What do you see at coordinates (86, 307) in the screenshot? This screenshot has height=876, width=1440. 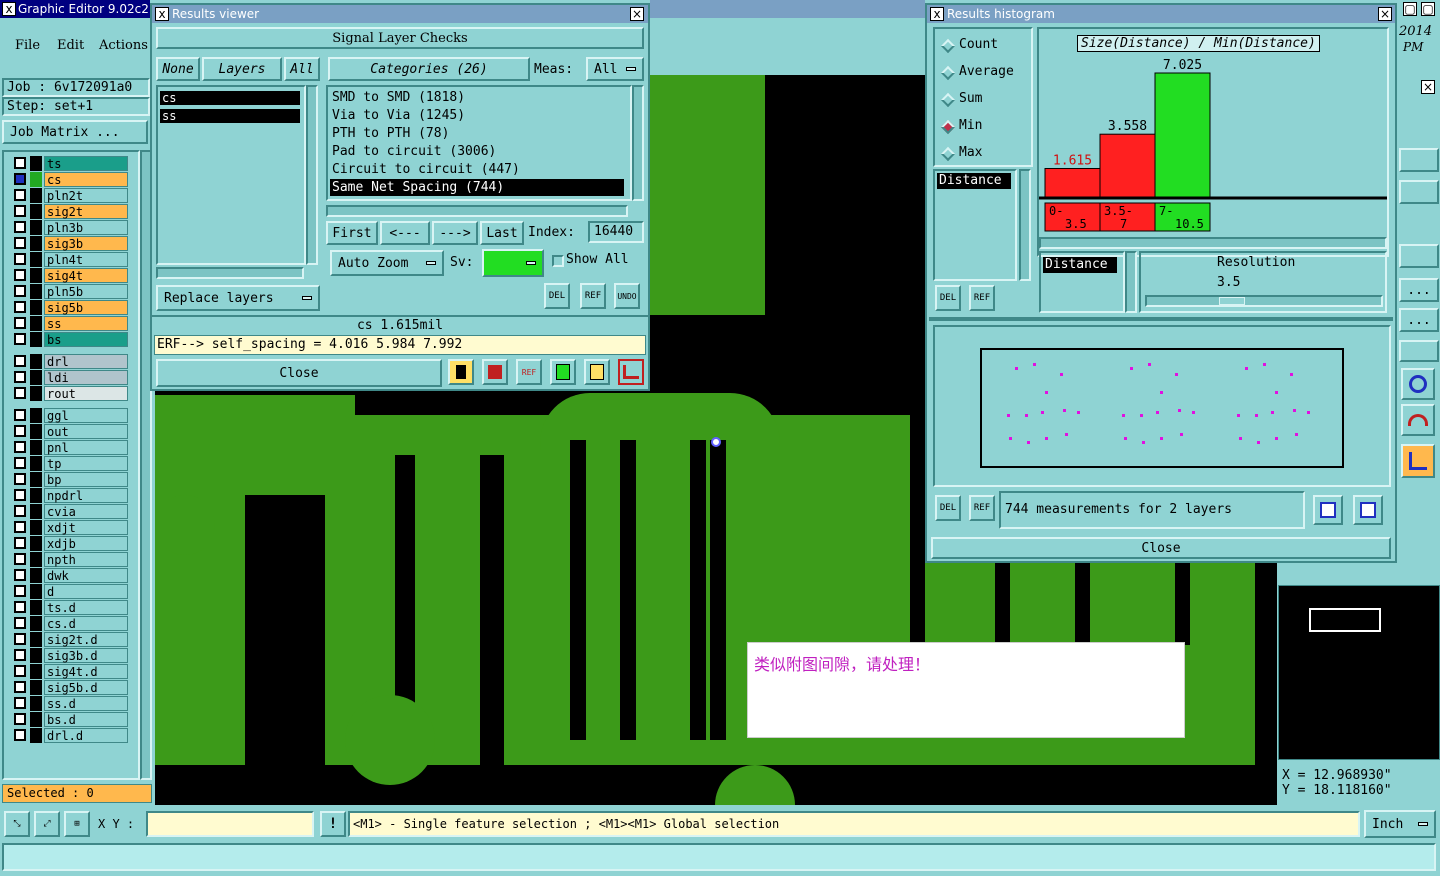 I see `layer-name: sig5b` at bounding box center [86, 307].